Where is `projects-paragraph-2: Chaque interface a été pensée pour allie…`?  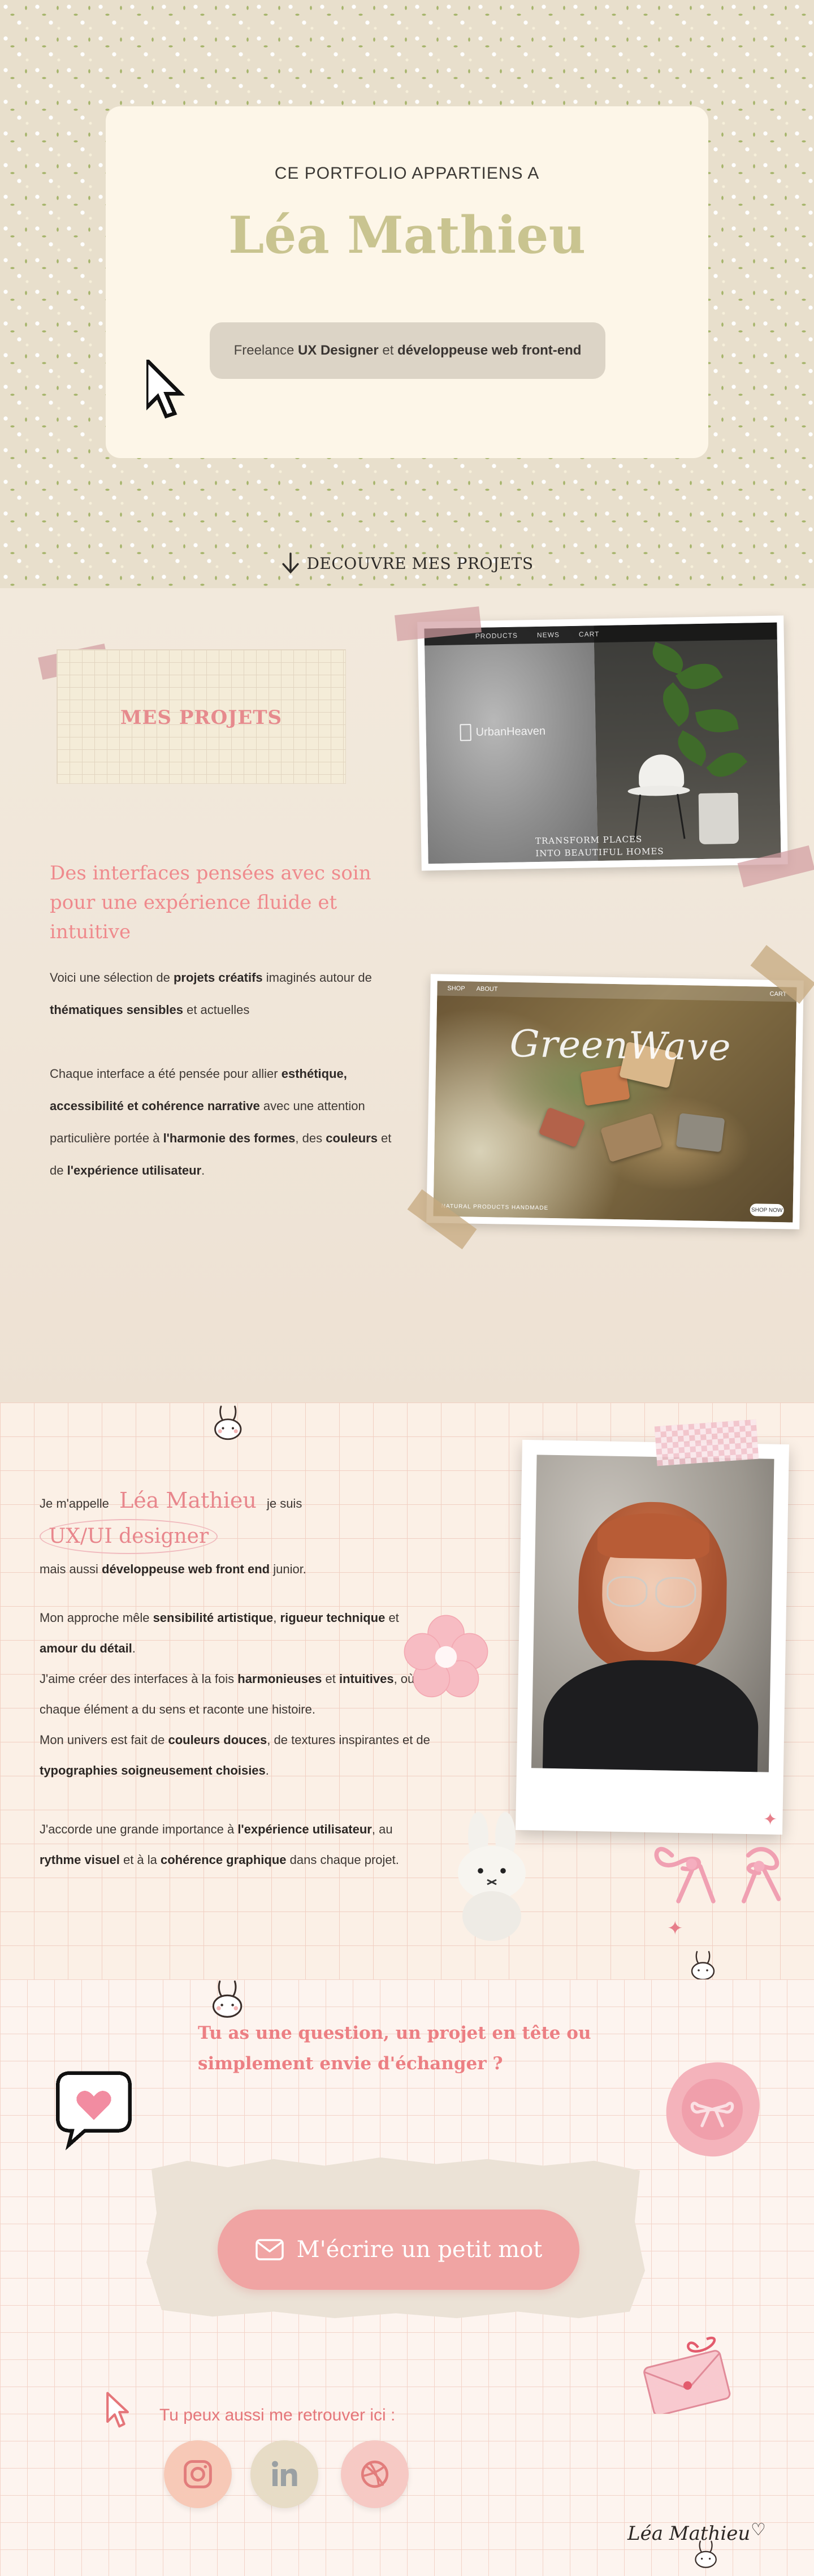 projects-paragraph-2: Chaque interface a été pensée pour allie… is located at coordinates (225, 1122).